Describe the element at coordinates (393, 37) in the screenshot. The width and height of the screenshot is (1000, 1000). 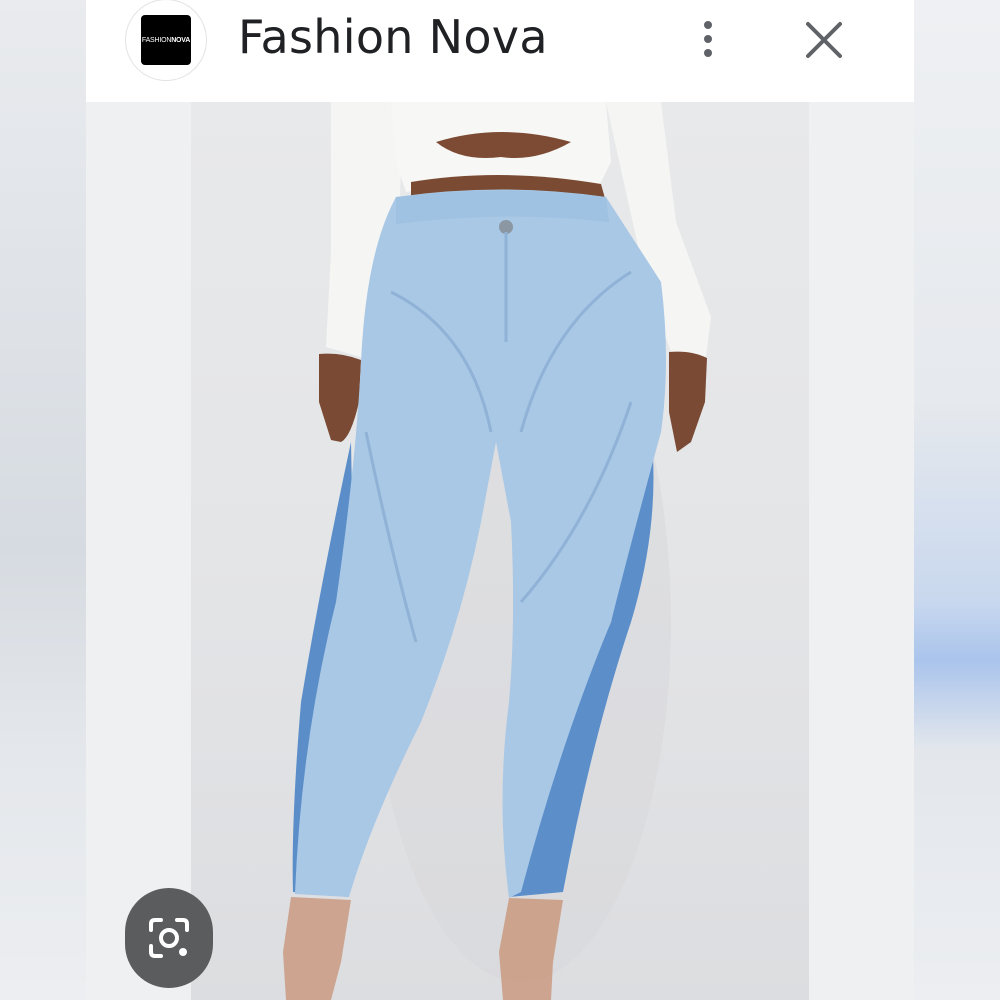
I see `site-title: Fashion Nova` at that location.